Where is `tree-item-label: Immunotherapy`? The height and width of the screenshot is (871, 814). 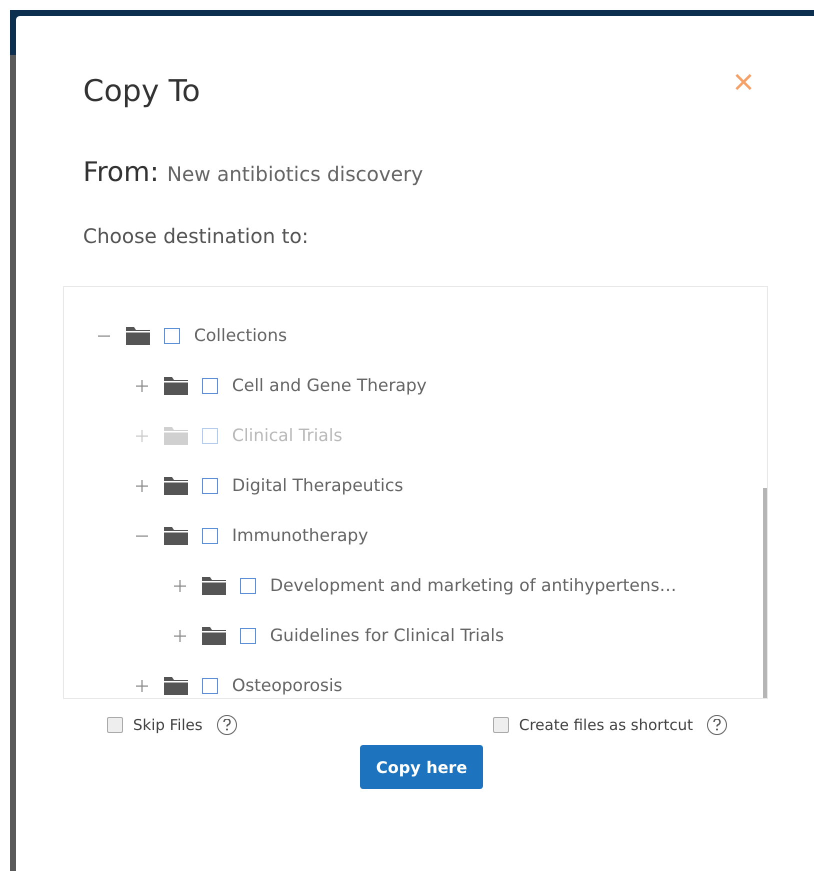 tree-item-label: Immunotherapy is located at coordinates (300, 536).